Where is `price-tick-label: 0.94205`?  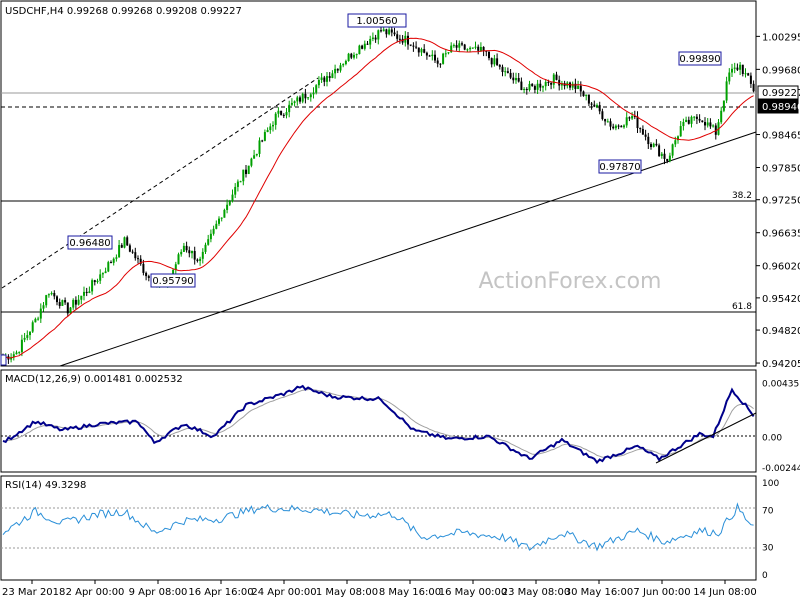 price-tick-label: 0.94205 is located at coordinates (781, 364).